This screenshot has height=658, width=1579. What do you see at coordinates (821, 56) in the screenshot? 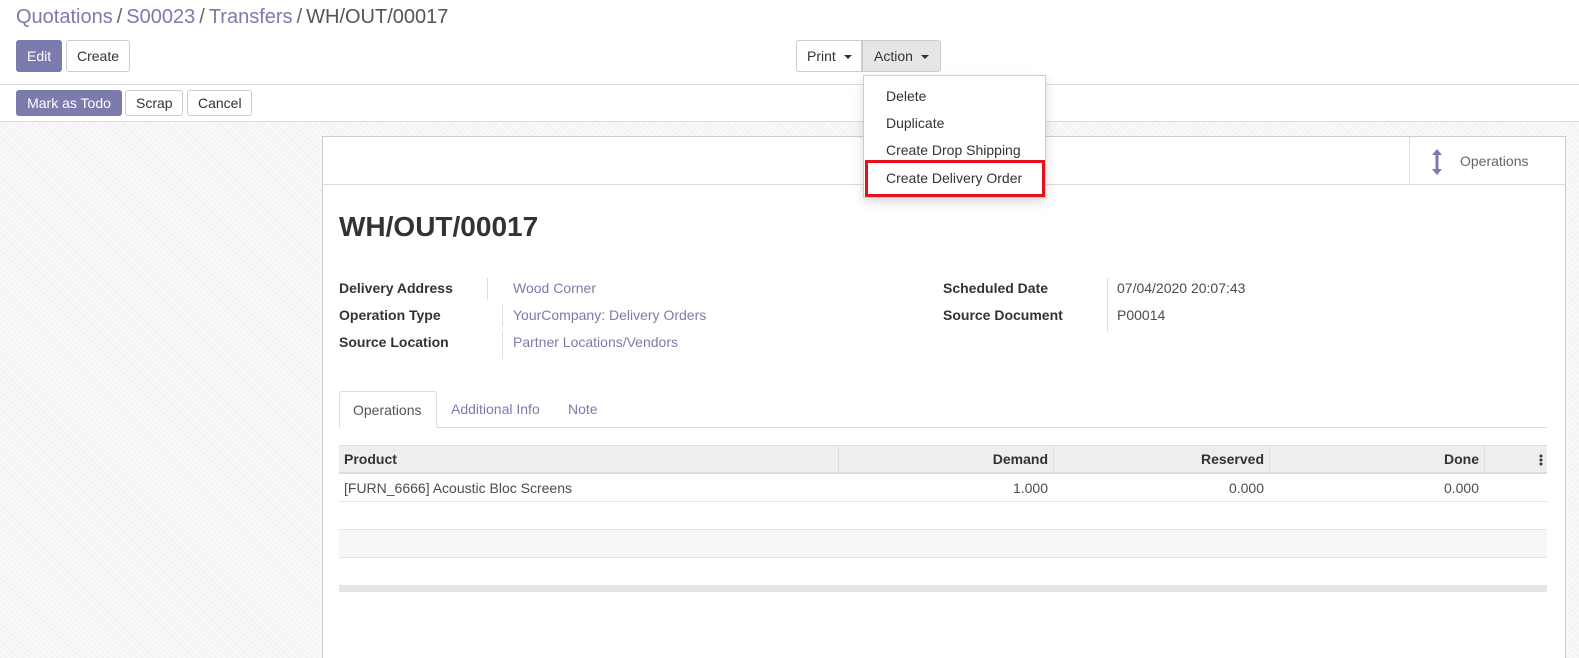
I see `print-label: Print` at bounding box center [821, 56].